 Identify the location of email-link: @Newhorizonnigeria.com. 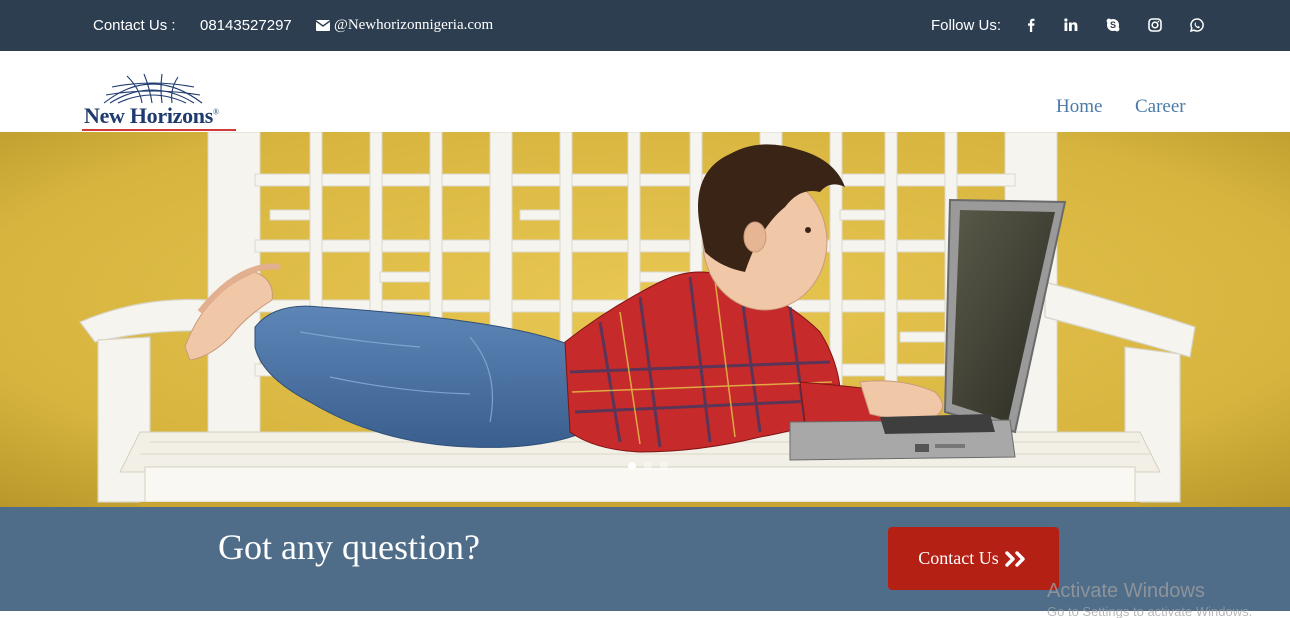
(404, 25).